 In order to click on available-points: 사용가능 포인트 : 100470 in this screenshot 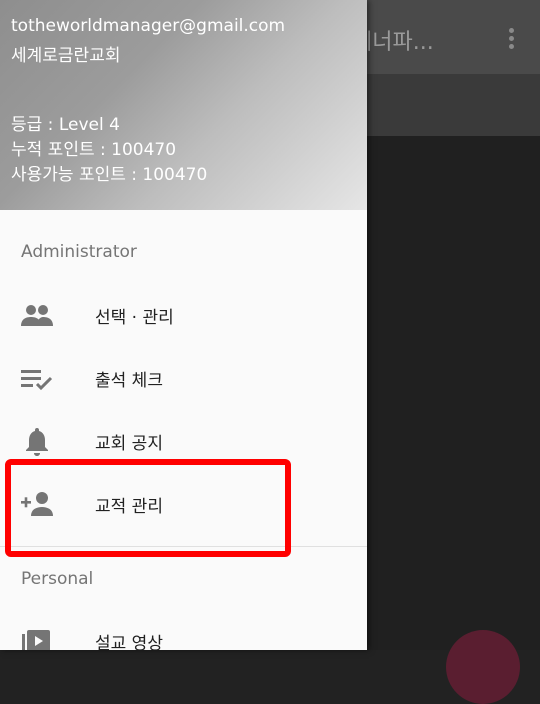, I will do `click(109, 175)`.